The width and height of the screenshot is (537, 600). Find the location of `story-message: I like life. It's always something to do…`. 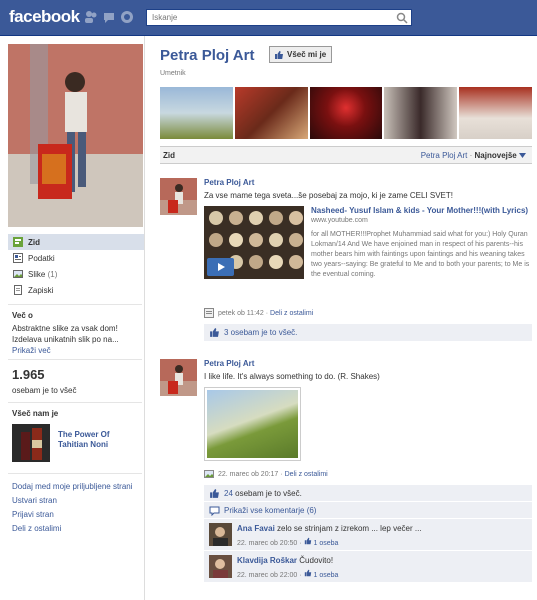

story-message: I like life. It's always something to do… is located at coordinates (292, 376).